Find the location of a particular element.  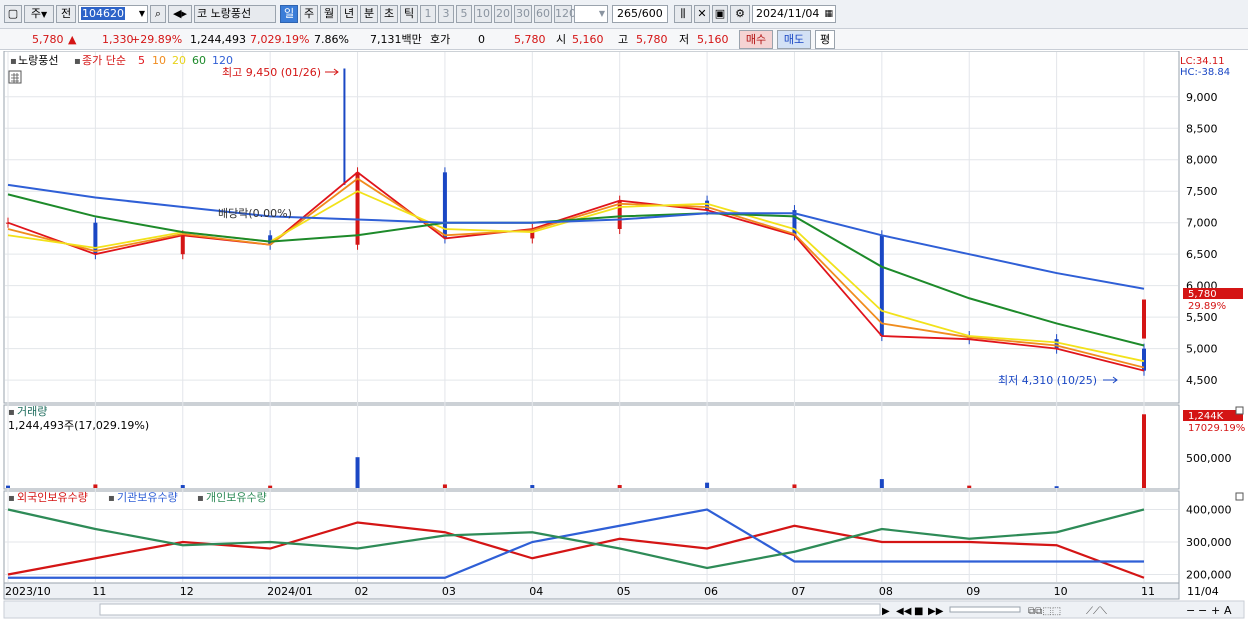

tab-day: 일 is located at coordinates (289, 14).